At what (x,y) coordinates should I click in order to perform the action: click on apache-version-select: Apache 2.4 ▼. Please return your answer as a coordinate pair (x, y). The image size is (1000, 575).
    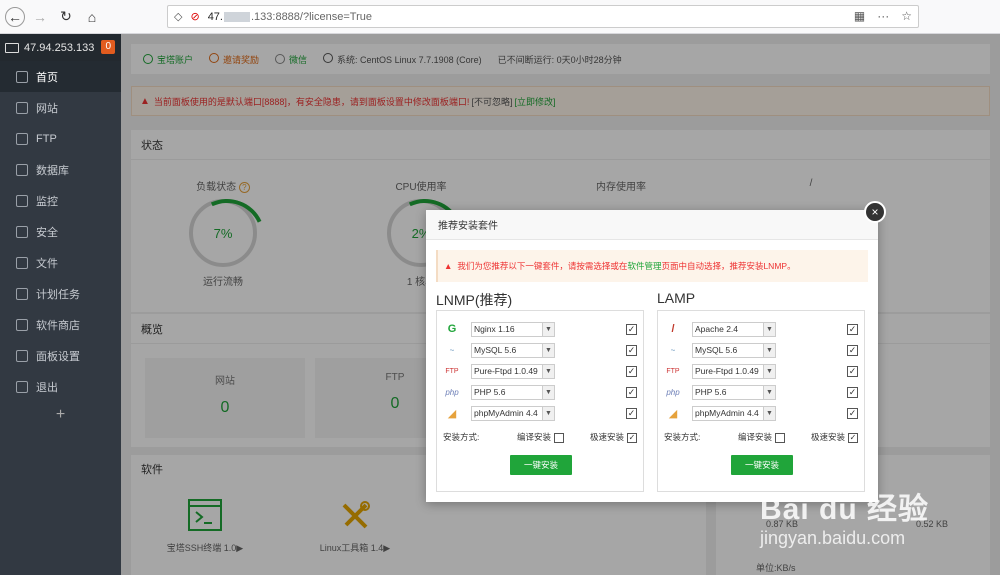
    Looking at the image, I should click on (734, 329).